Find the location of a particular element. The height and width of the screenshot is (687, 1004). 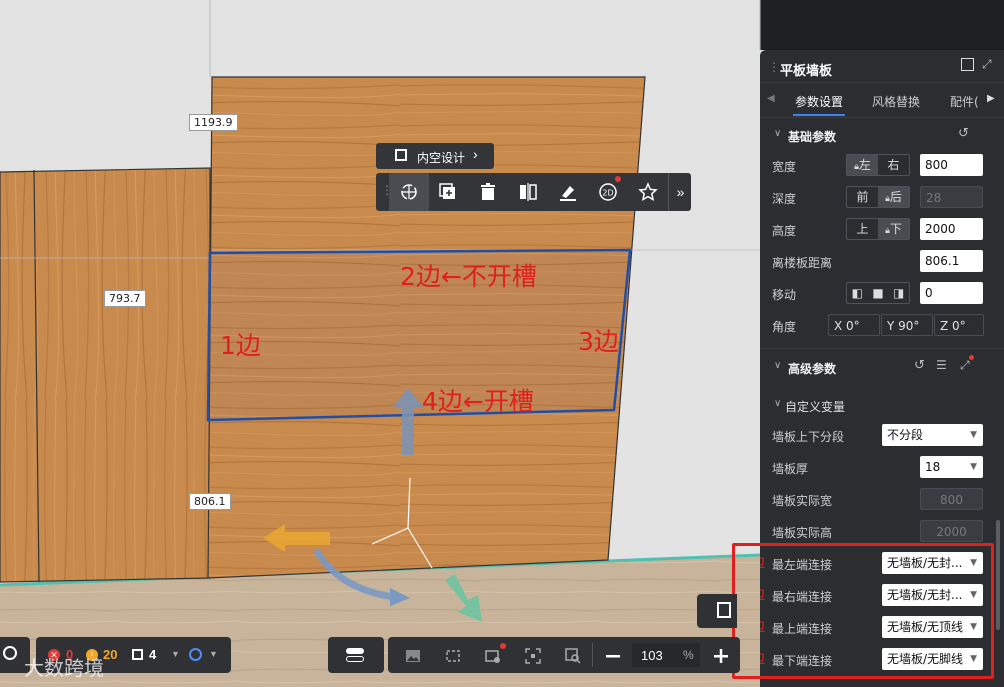

layer-count: 4 is located at coordinates (152, 654).